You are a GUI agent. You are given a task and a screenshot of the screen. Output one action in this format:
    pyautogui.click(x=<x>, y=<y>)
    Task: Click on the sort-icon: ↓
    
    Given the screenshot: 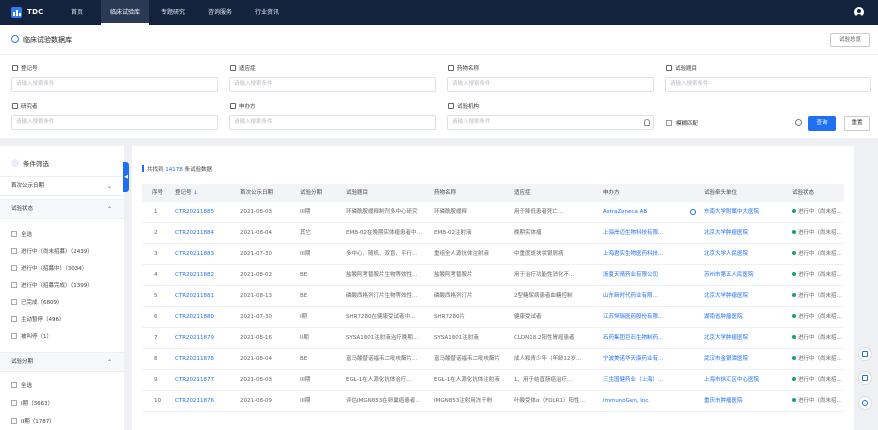 What is the action you would take?
    pyautogui.click(x=195, y=193)
    